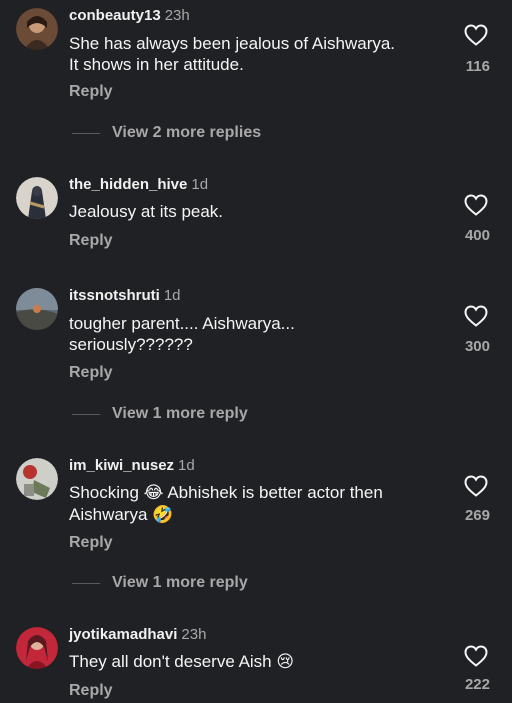 The height and width of the screenshot is (703, 512). Describe the element at coordinates (115, 15) in the screenshot. I see `username: conbeauty13` at that location.